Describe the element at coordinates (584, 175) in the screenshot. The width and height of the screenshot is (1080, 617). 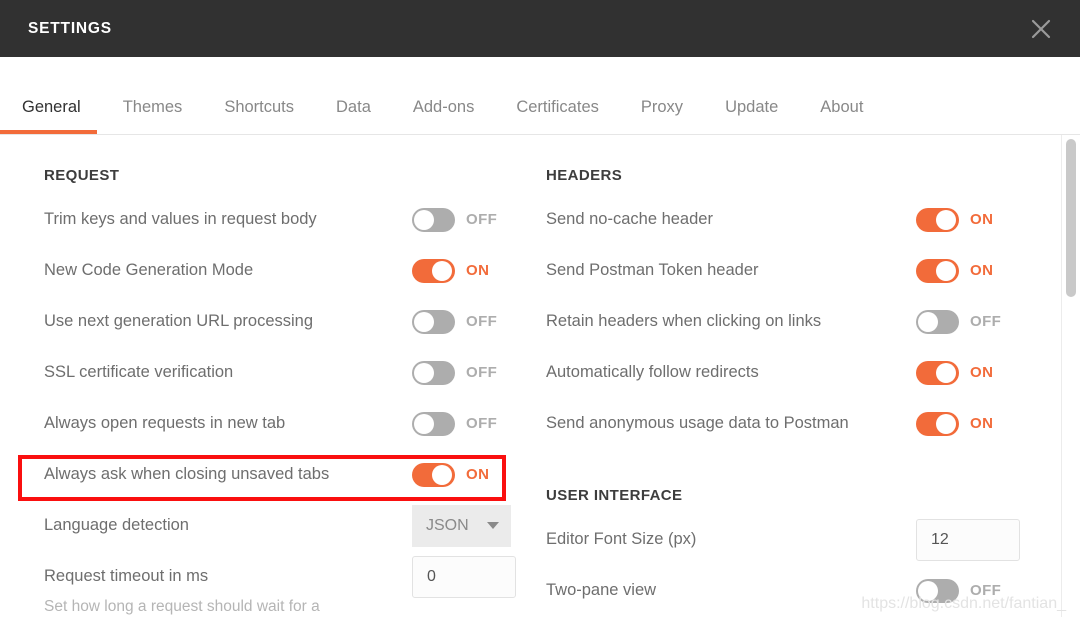
I see `section-title-headers: HEADERS` at that location.